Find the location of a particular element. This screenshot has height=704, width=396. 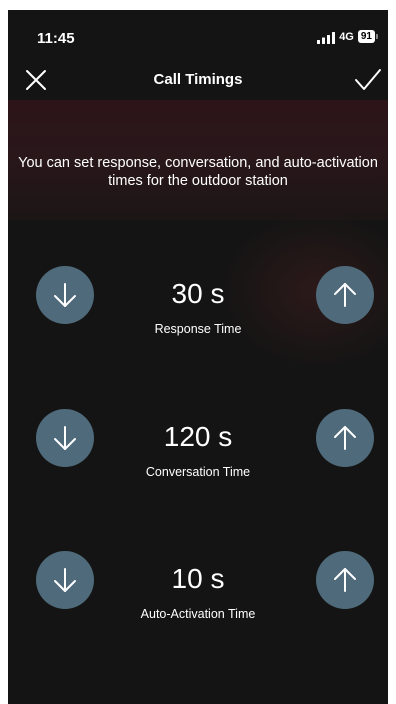

conversation-time-label: Conversation Time is located at coordinates (198, 472).